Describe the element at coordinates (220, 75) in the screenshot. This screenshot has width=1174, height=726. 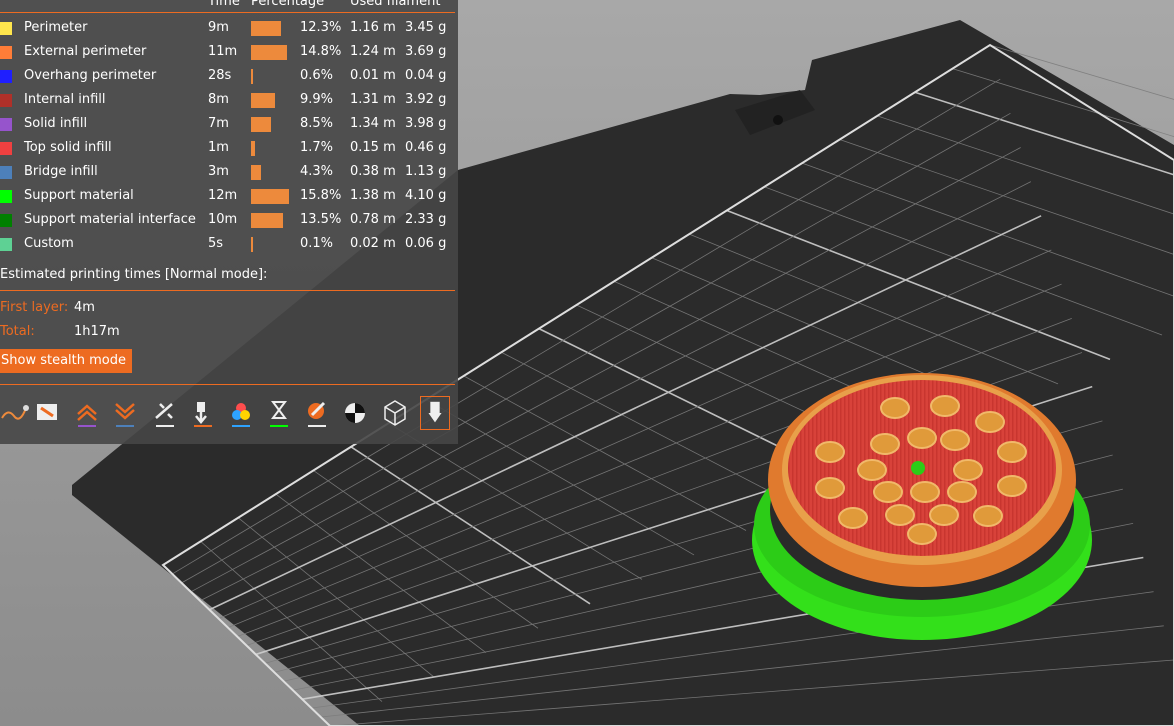
I see `feature-time: 28s` at that location.